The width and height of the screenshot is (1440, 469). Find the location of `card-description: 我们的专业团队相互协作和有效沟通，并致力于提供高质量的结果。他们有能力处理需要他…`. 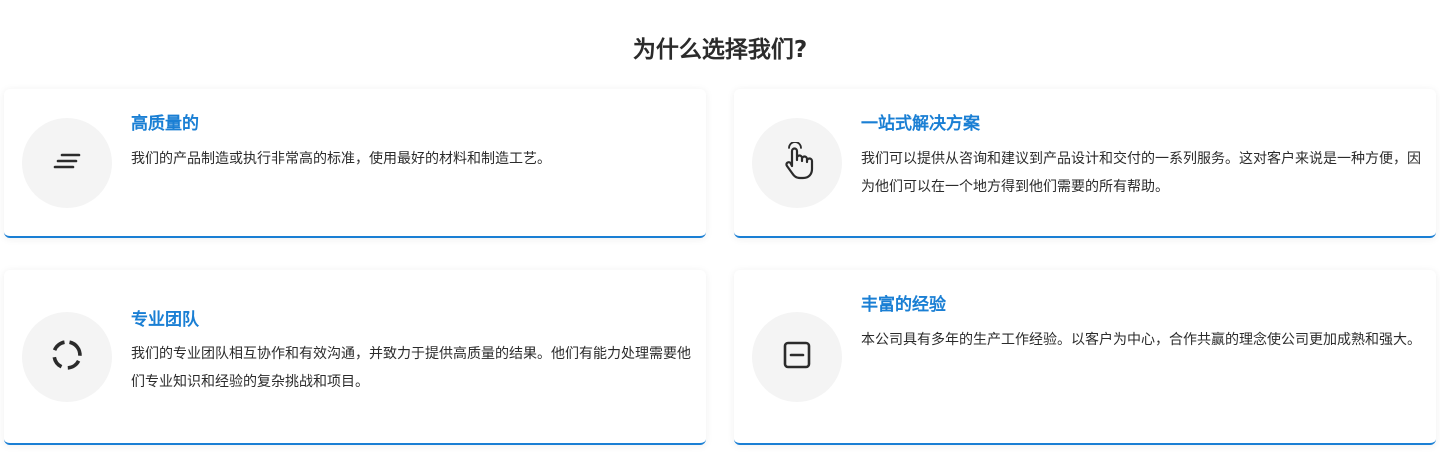

card-description: 我们的专业团队相互协作和有效沟通，并致力于提供高质量的结果。他们有能力处理需要他… is located at coordinates (411, 368).